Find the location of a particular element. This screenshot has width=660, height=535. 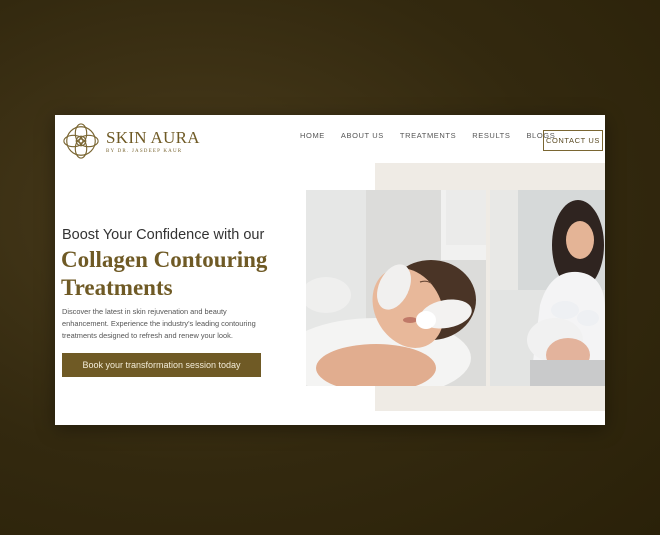

main-nav: HOME ABOUT US TREATMENTS RESULTS BLOGS is located at coordinates (435, 135).